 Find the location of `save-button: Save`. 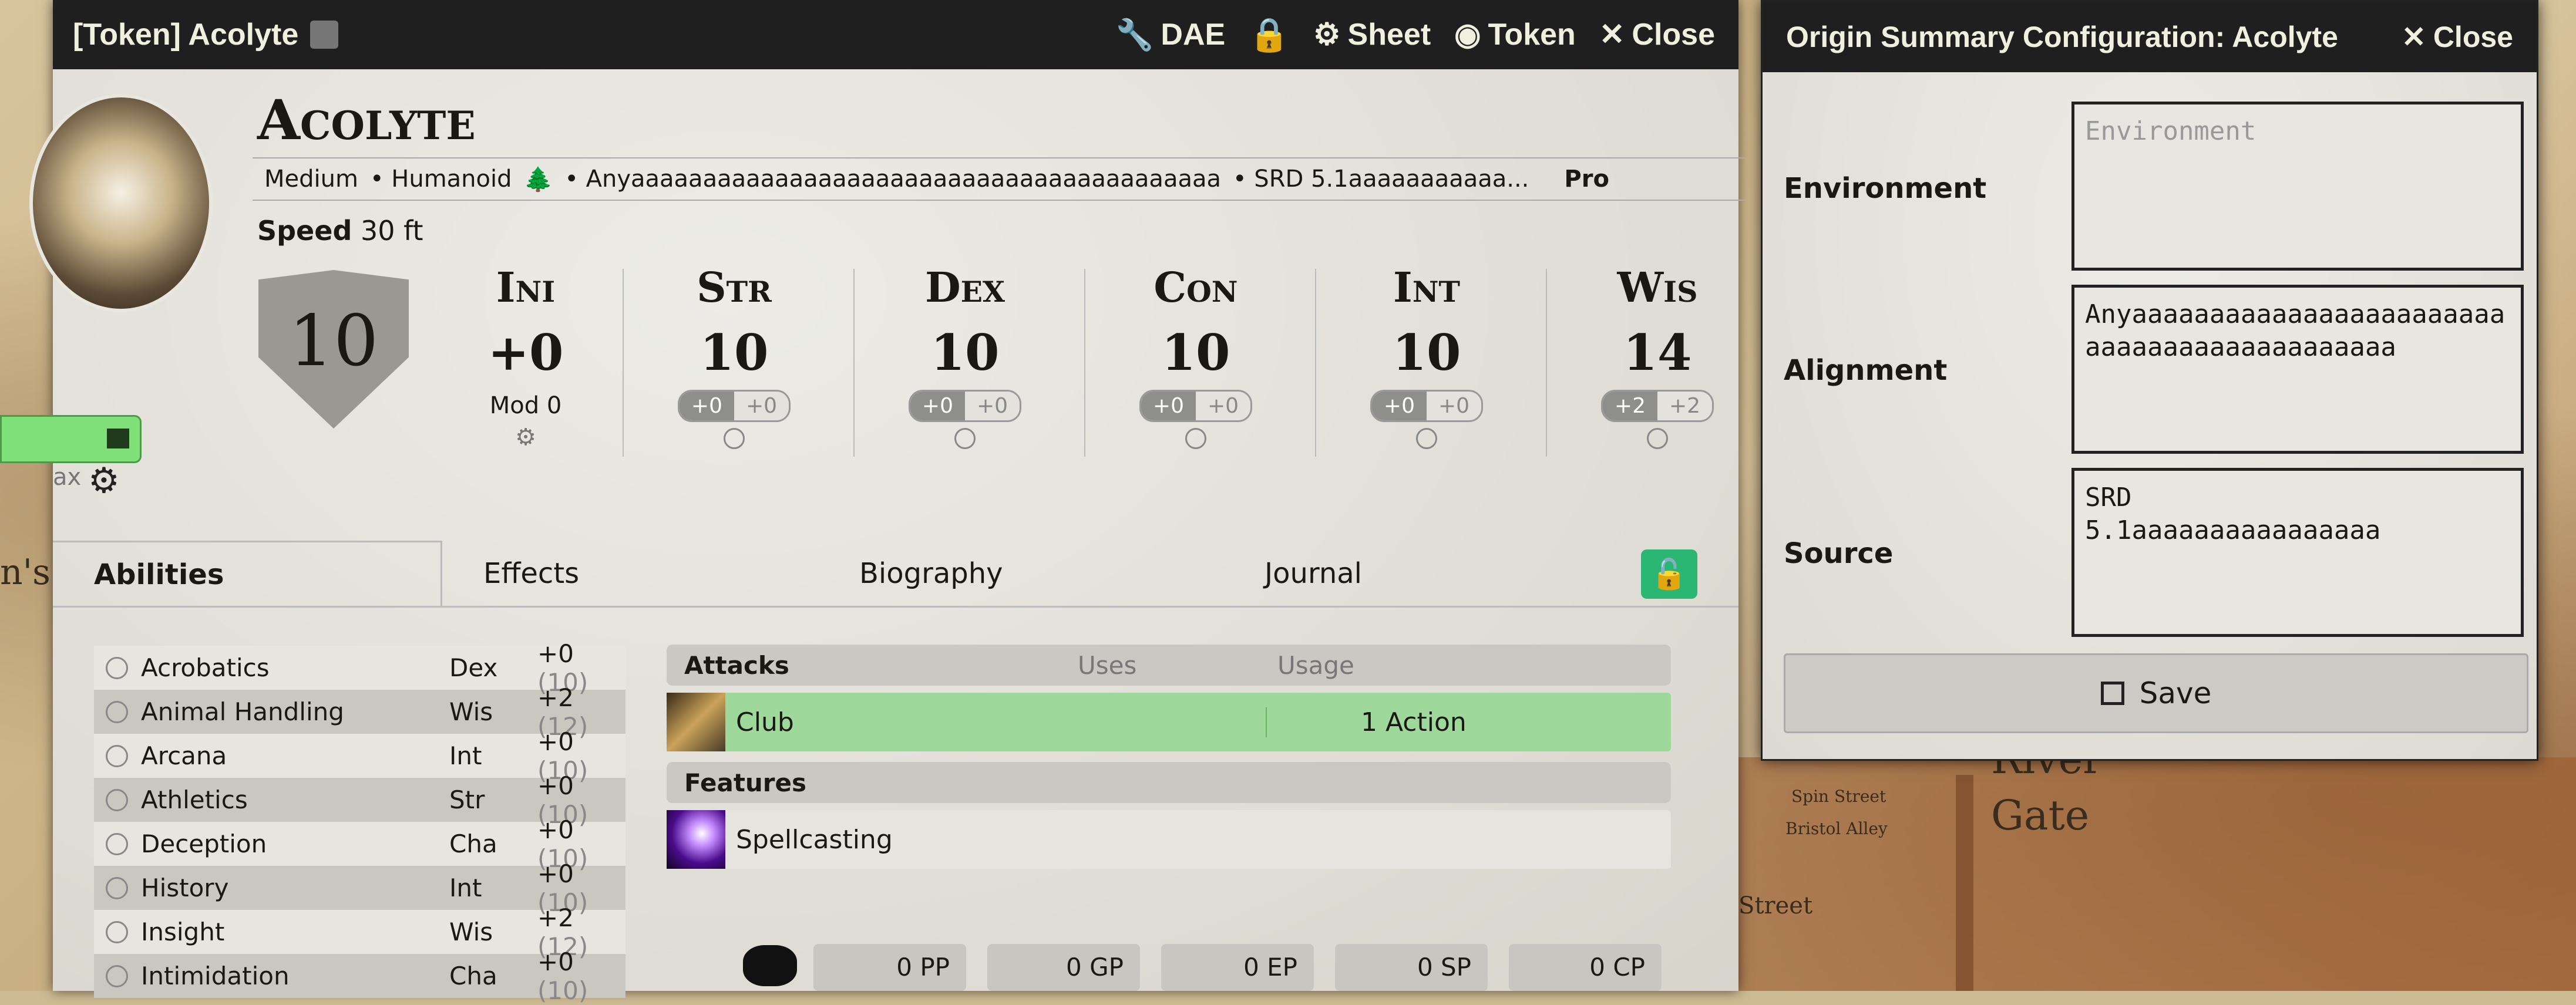

save-button: Save is located at coordinates (2156, 693).